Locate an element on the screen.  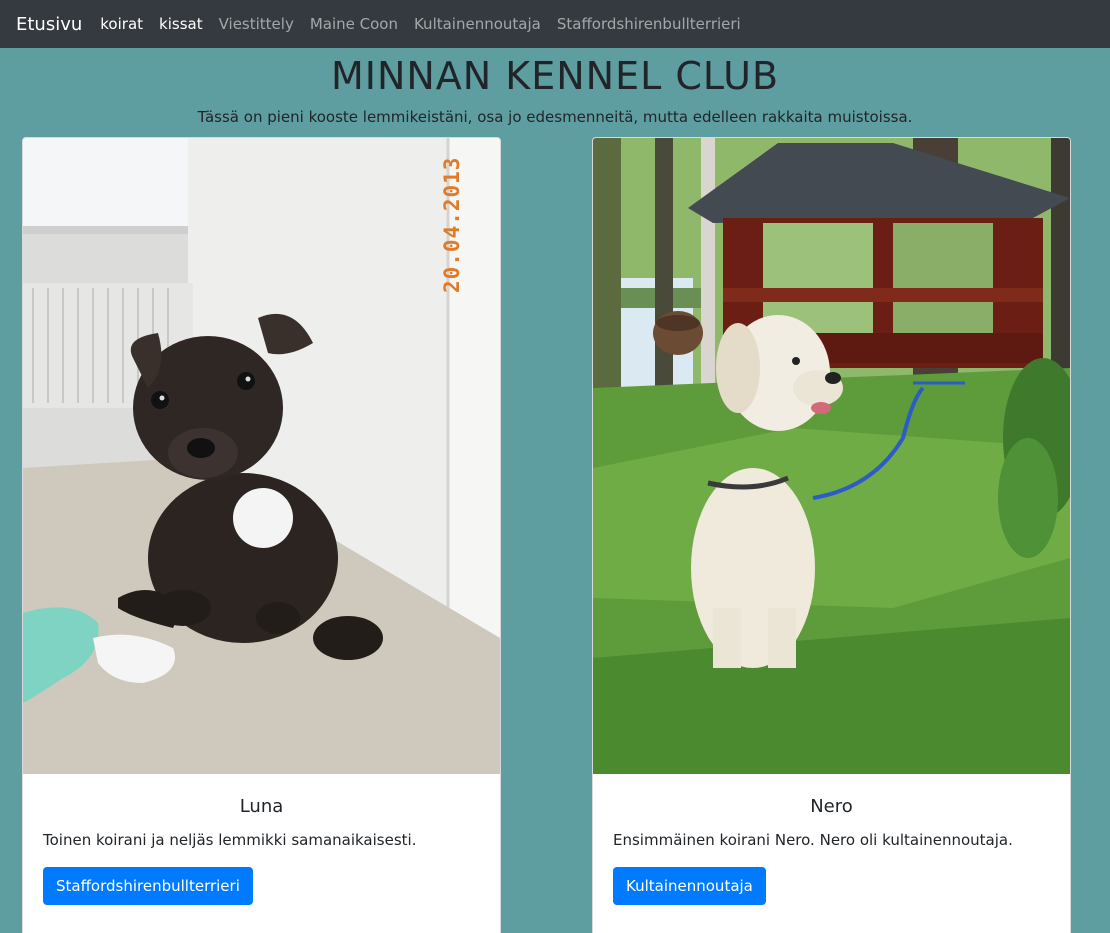
nav-link-maine-coon: Maine Coon is located at coordinates (354, 24).